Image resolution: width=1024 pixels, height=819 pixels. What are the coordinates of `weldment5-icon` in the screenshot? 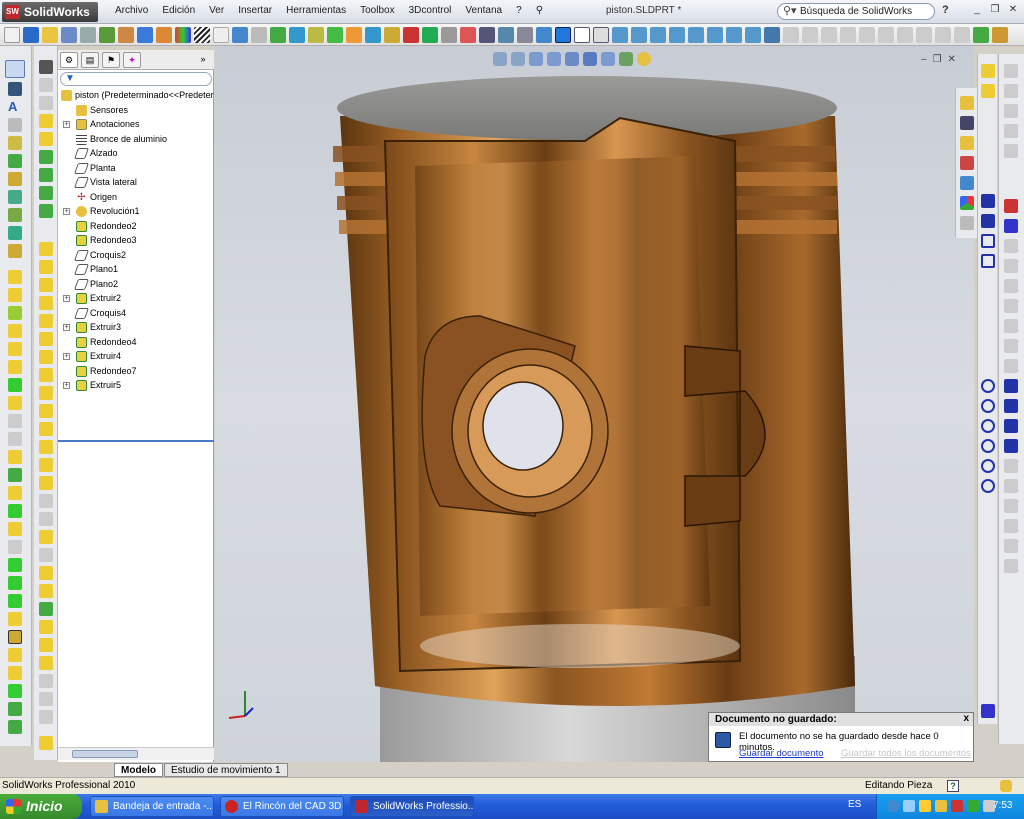 It's located at (46, 519).